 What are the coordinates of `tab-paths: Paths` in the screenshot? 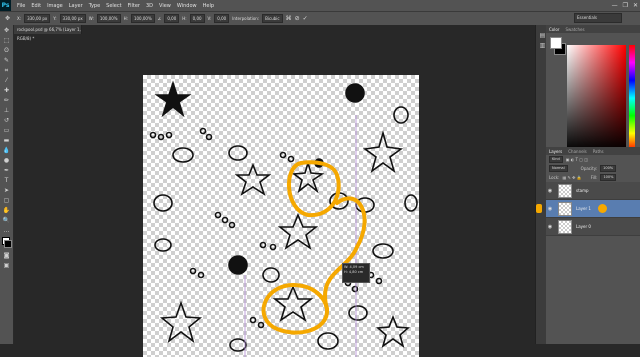 It's located at (598, 151).